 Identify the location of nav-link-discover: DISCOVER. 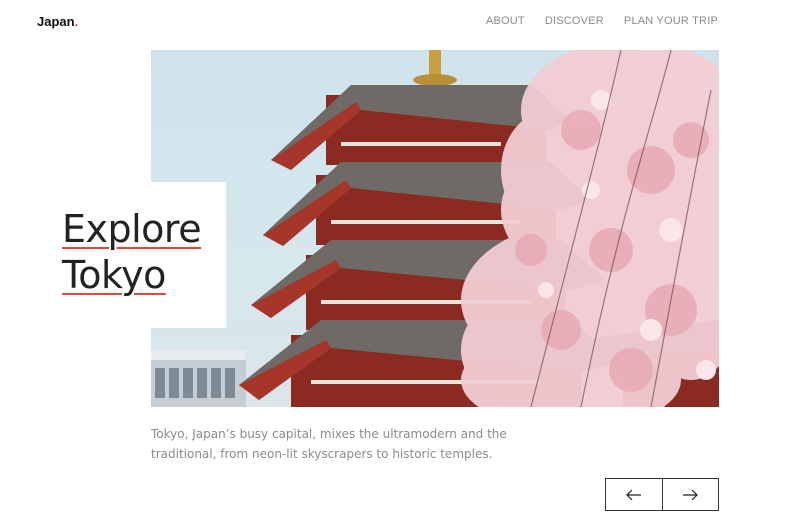
(574, 21).